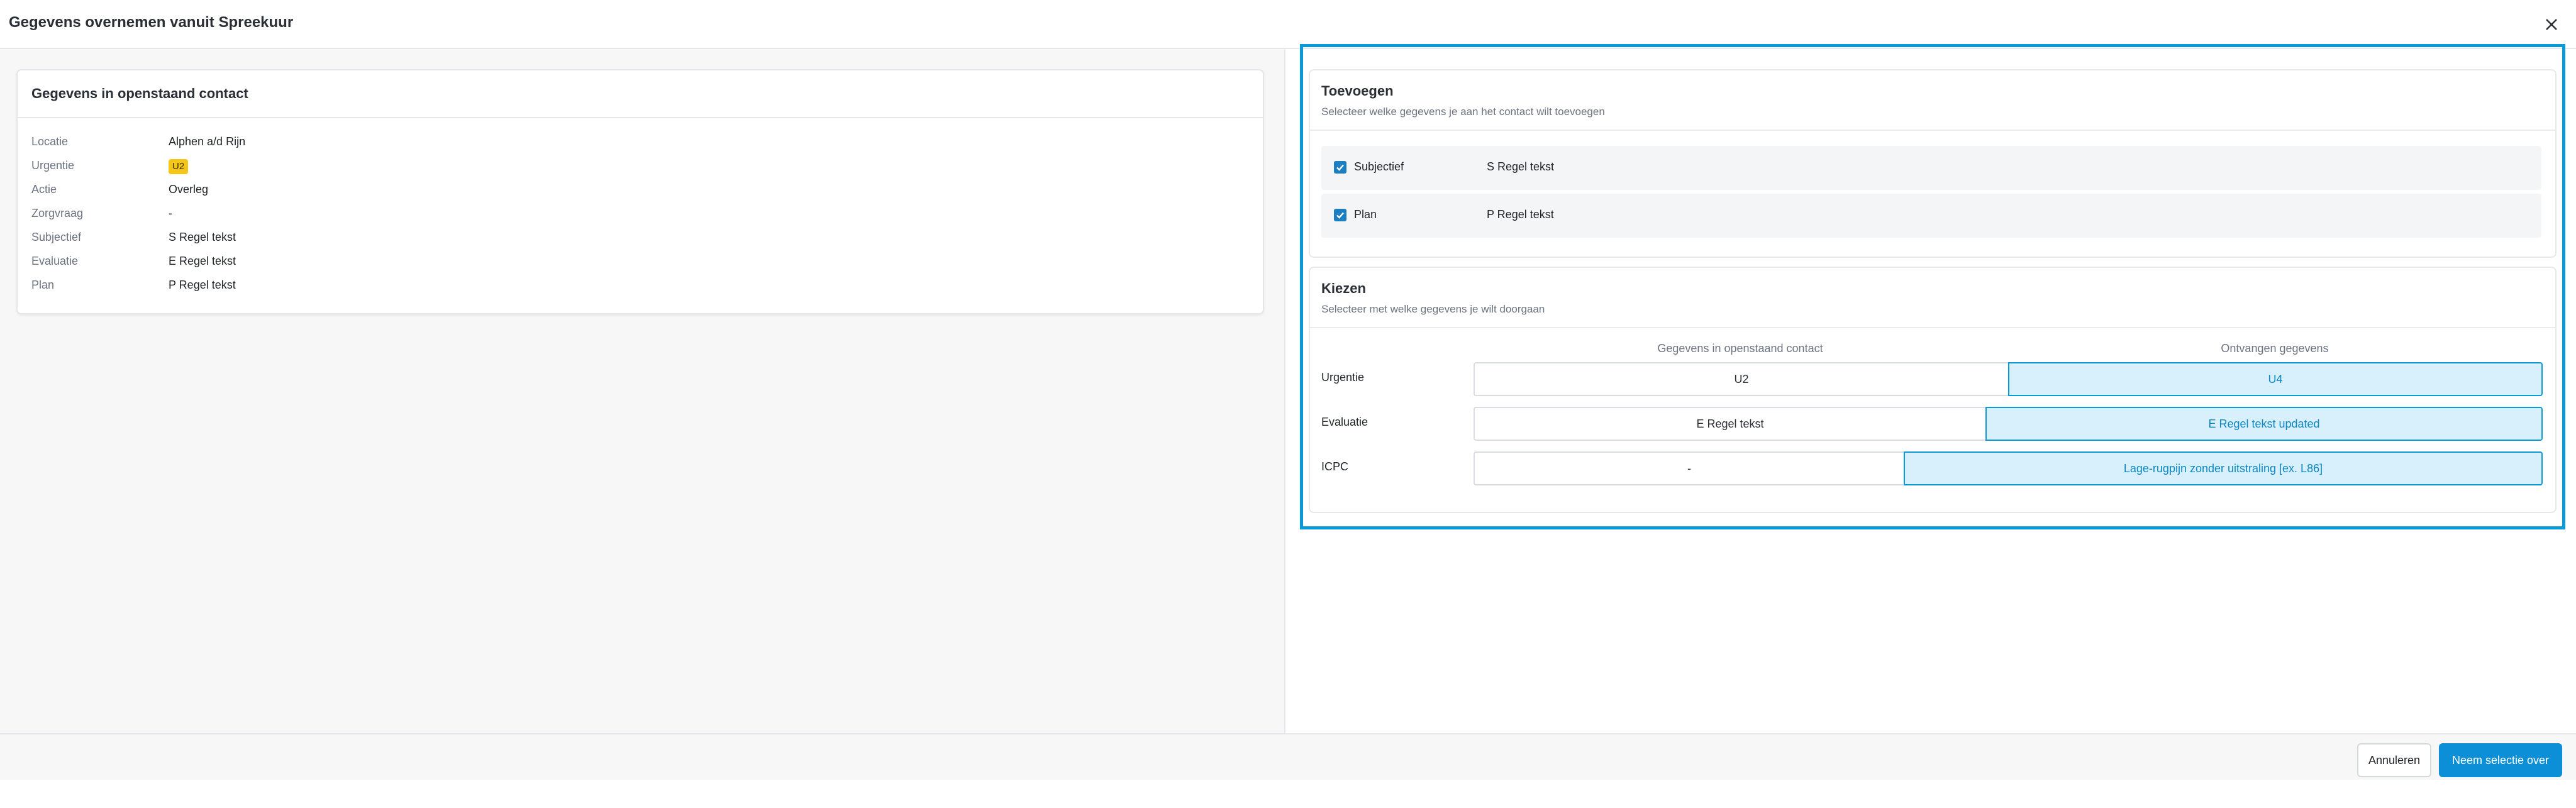 This screenshot has width=2576, height=808. I want to click on detail-label: Urgentie, so click(53, 165).